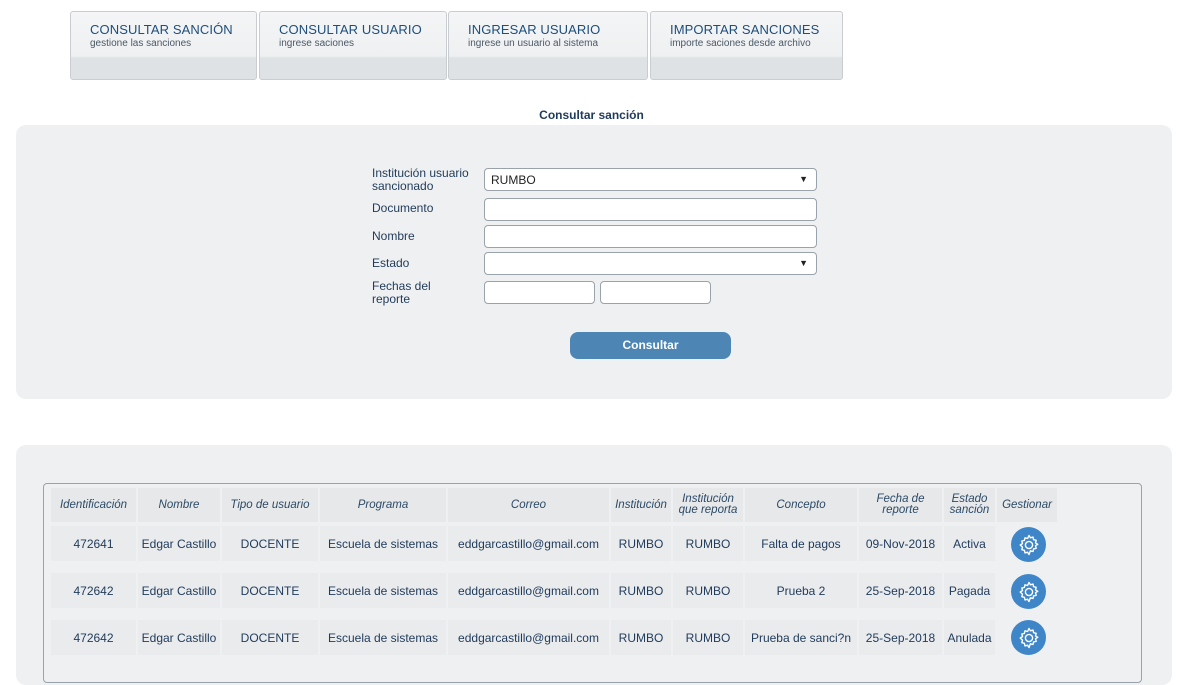 This screenshot has width=1183, height=685. What do you see at coordinates (270, 505) in the screenshot?
I see `column-header-tipo-usuario: Tipo de usuario` at bounding box center [270, 505].